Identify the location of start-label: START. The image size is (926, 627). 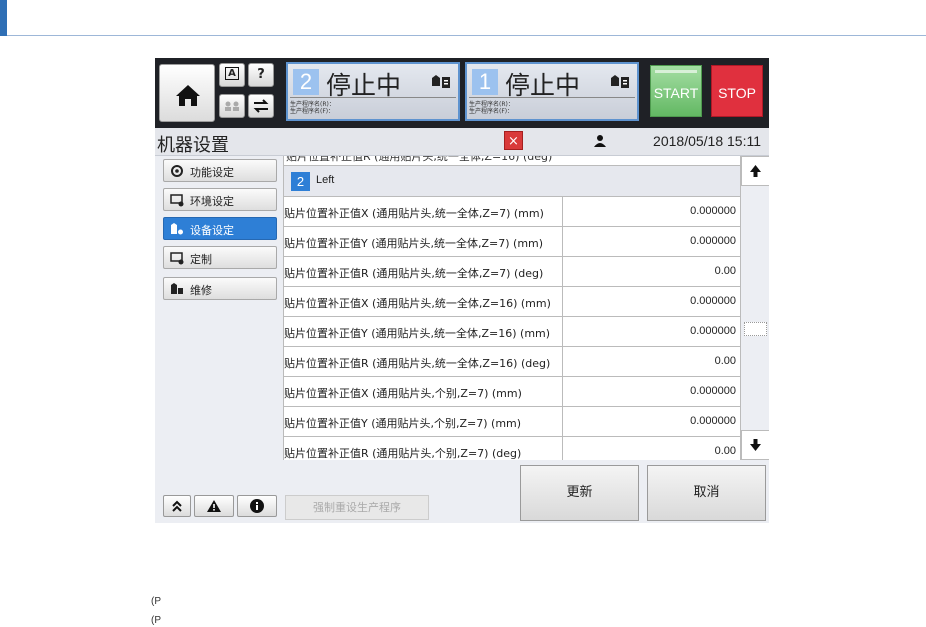
(676, 93).